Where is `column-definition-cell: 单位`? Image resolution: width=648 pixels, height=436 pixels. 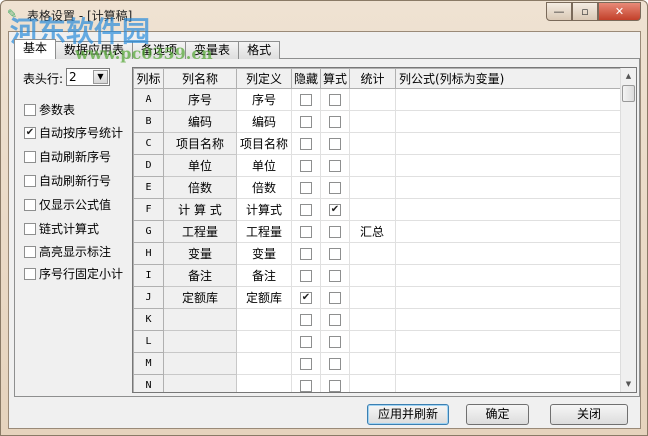
column-definition-cell: 单位 is located at coordinates (264, 165).